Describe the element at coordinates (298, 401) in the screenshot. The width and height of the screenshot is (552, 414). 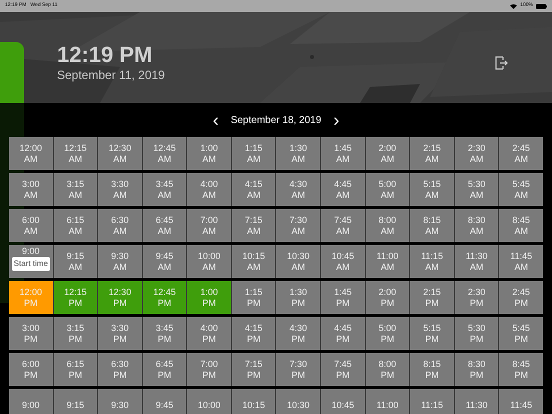
I see `time-slot: 10:30` at that location.